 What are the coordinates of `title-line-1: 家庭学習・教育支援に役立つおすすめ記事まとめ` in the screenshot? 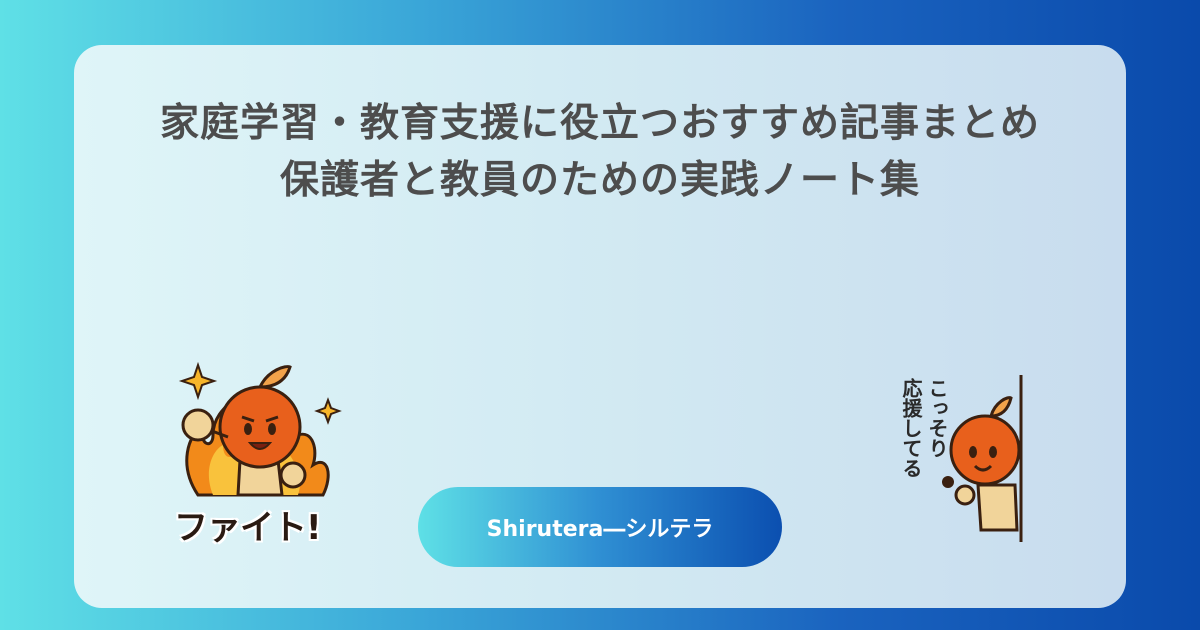 It's located at (599, 123).